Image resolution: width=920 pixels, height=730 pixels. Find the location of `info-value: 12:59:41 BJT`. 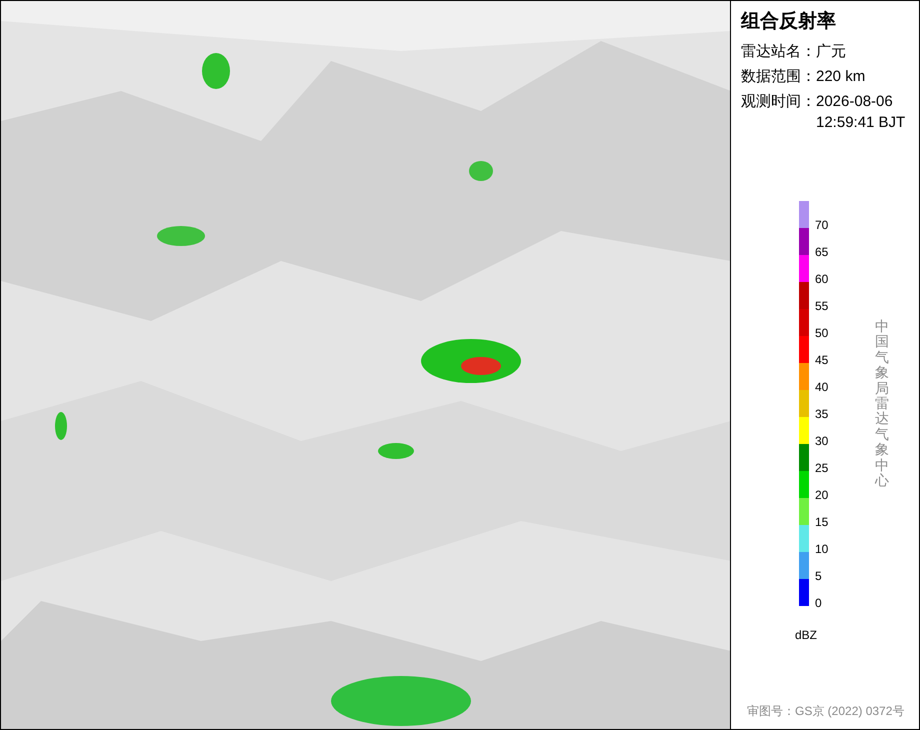

info-value: 12:59:41 BJT is located at coordinates (861, 123).